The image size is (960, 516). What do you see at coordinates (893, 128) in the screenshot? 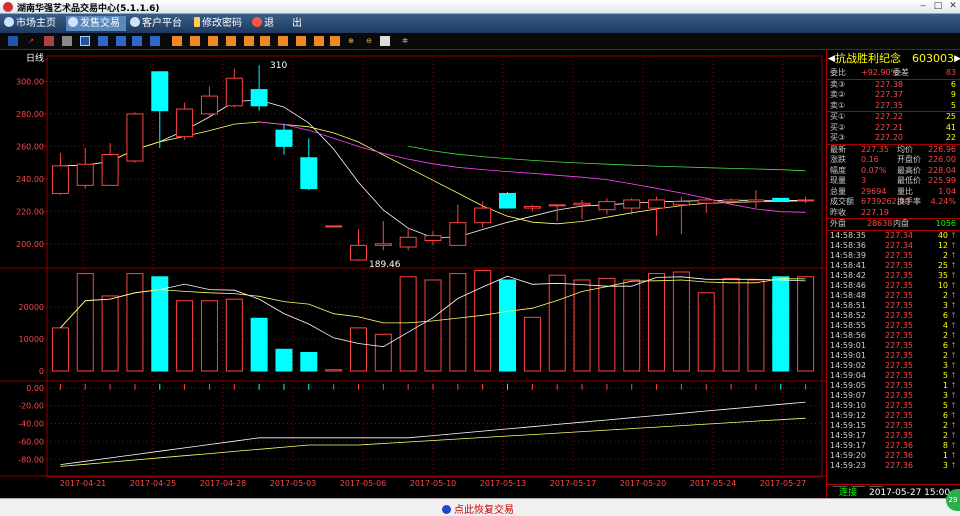
I see `buy-row: 买② 227.21 41` at bounding box center [893, 128].